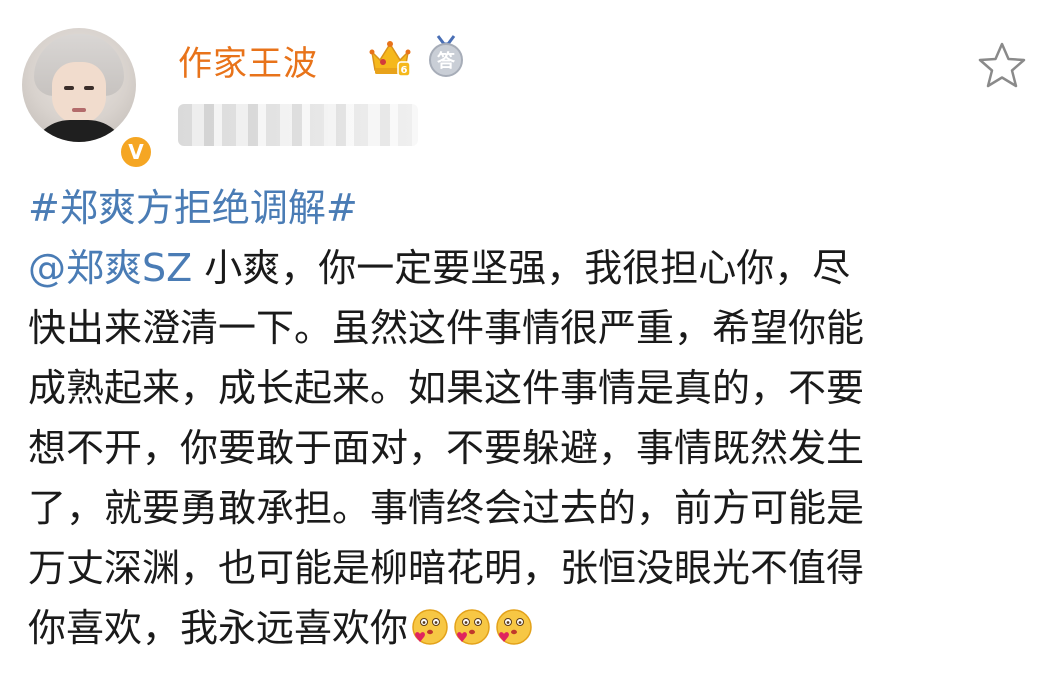  I want to click on blurred-post-meta, so click(298, 125).